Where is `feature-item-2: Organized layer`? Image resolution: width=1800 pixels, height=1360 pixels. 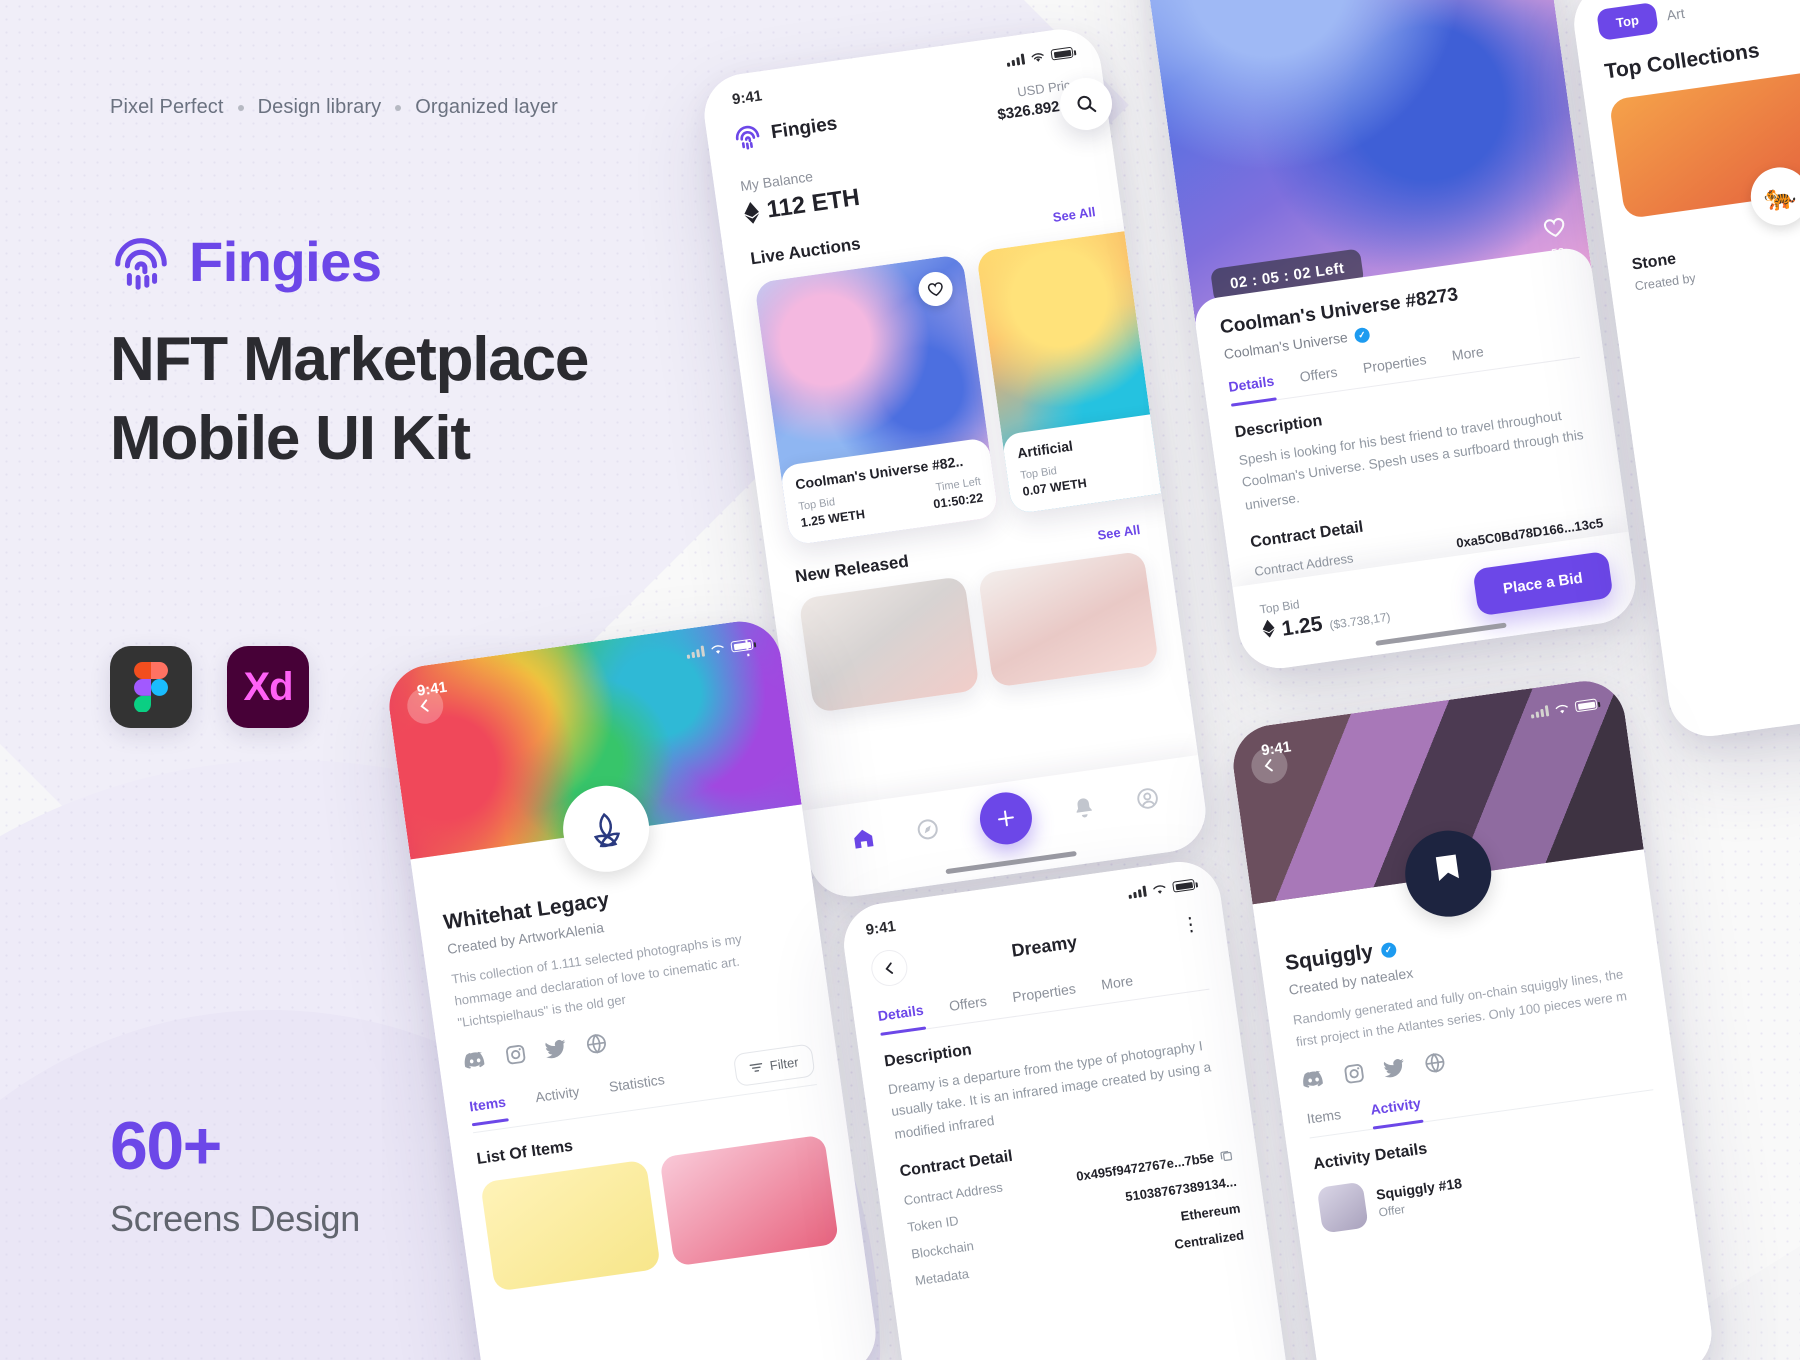
feature-item-2: Organized layer is located at coordinates (486, 107).